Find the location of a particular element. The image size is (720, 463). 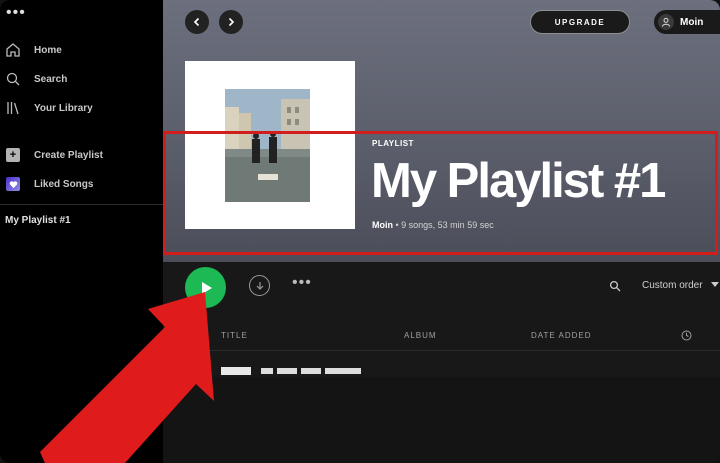

sort-label: Custom order is located at coordinates (672, 285).